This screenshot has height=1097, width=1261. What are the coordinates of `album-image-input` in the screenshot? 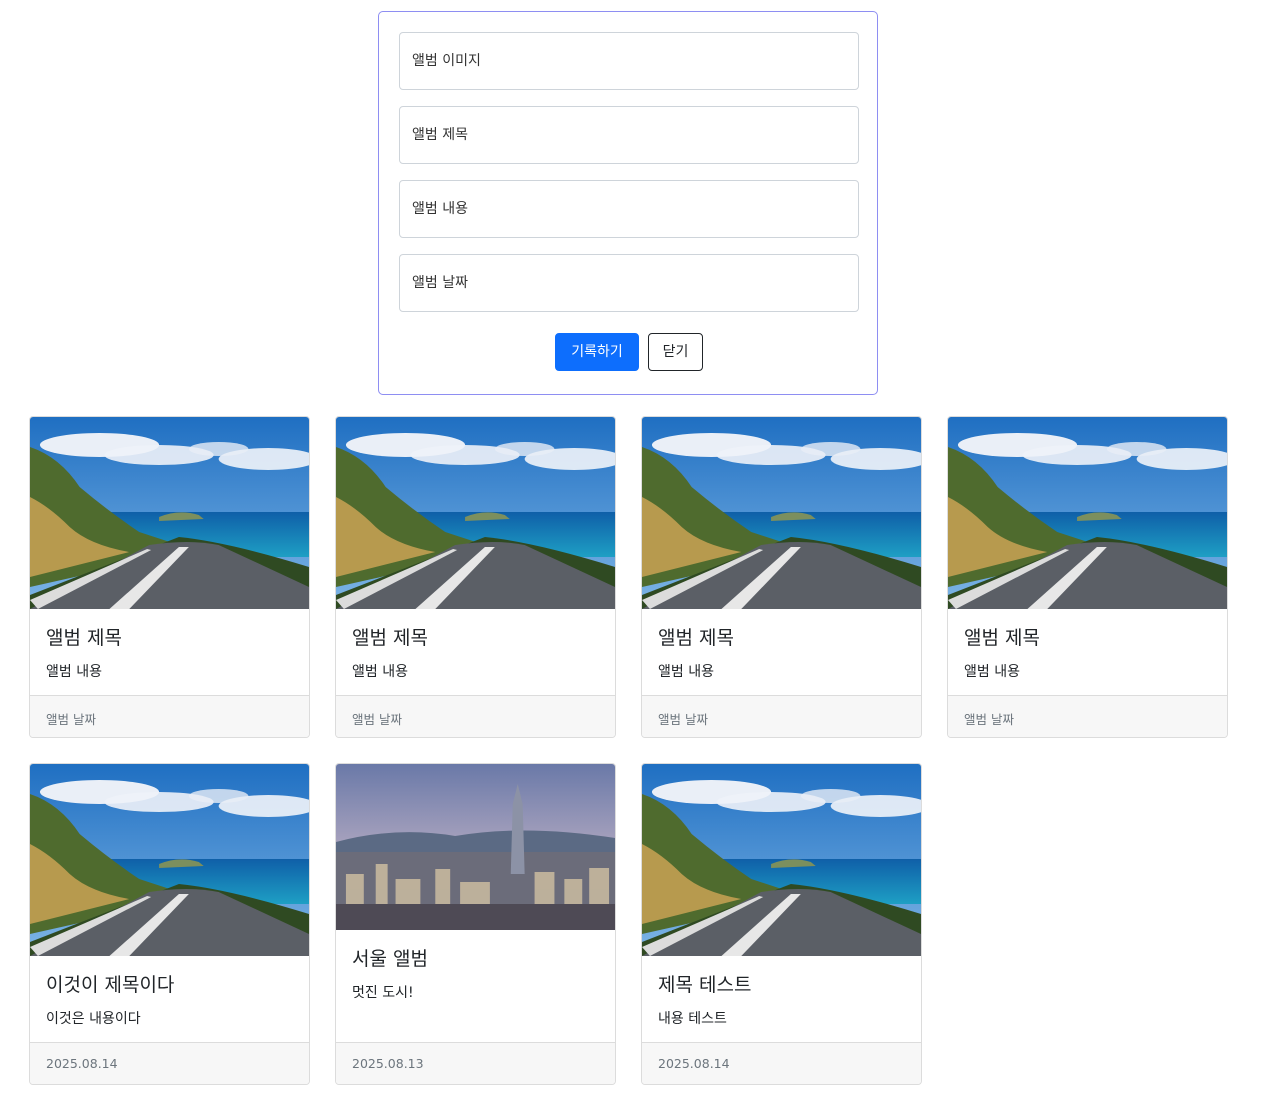 It's located at (629, 61).